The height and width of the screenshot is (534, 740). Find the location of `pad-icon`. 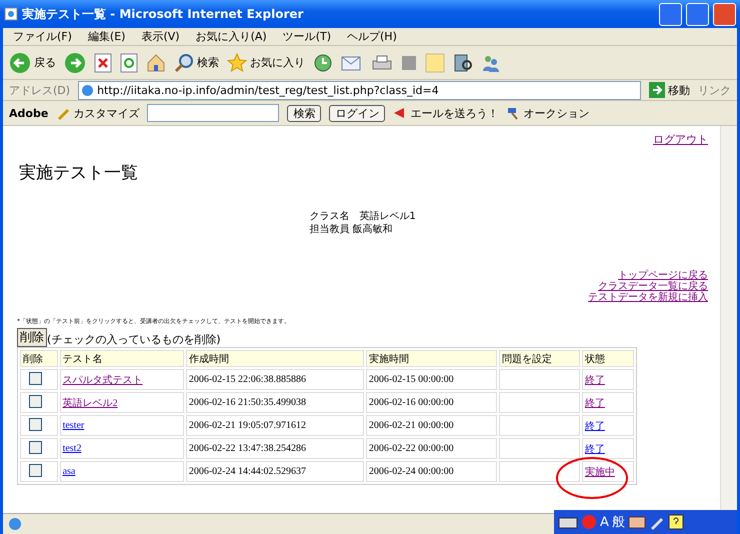

pad-icon is located at coordinates (637, 522).